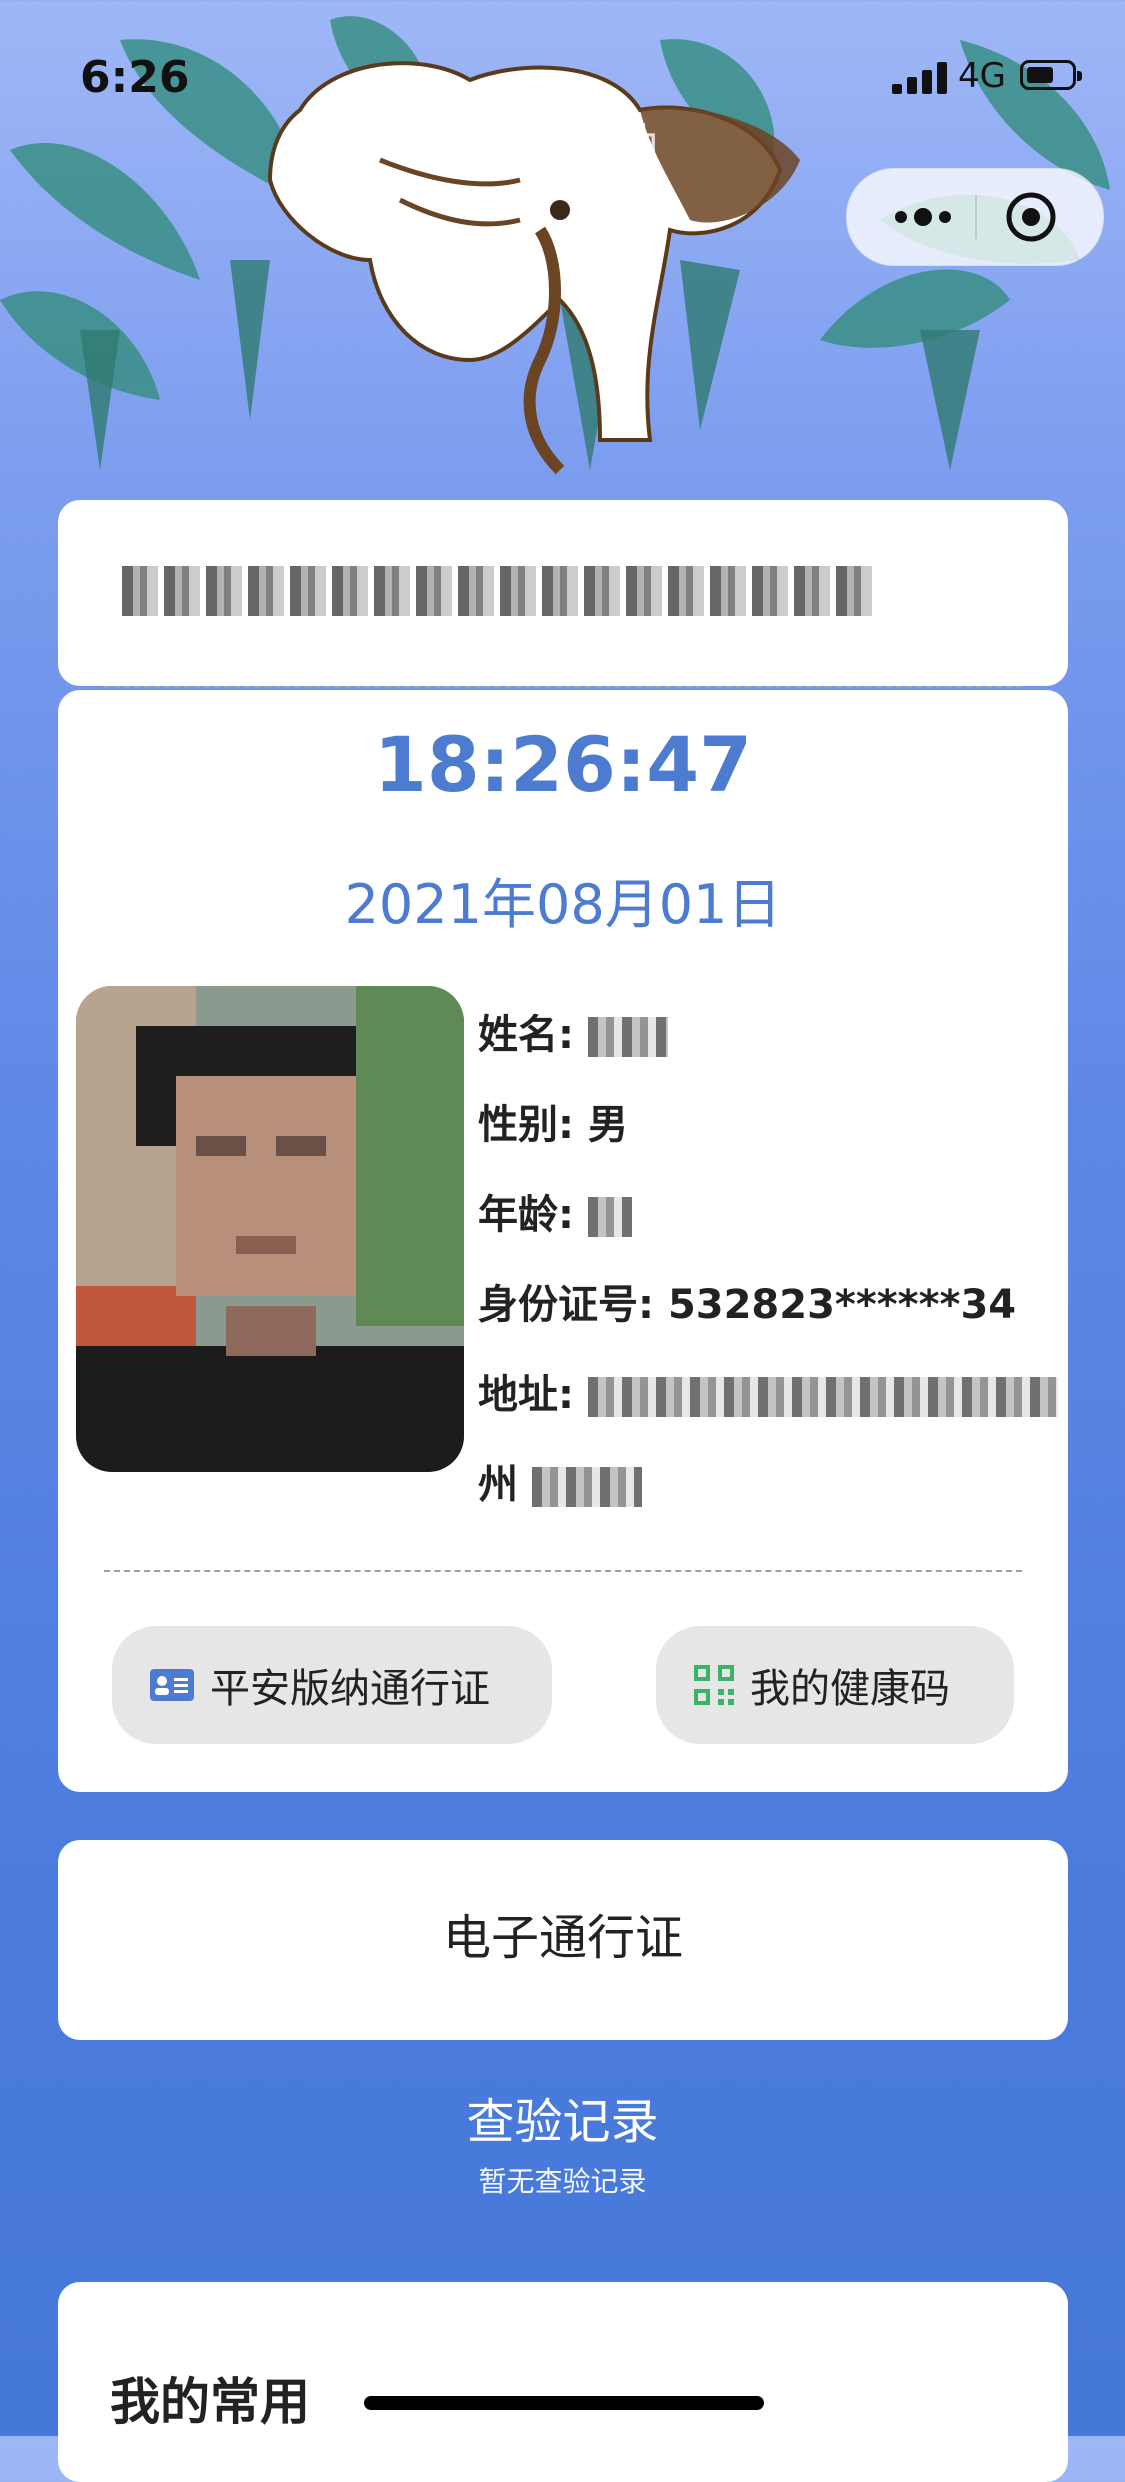 Image resolution: width=1125 pixels, height=2482 pixels. I want to click on age-label: 年龄:, so click(526, 1215).